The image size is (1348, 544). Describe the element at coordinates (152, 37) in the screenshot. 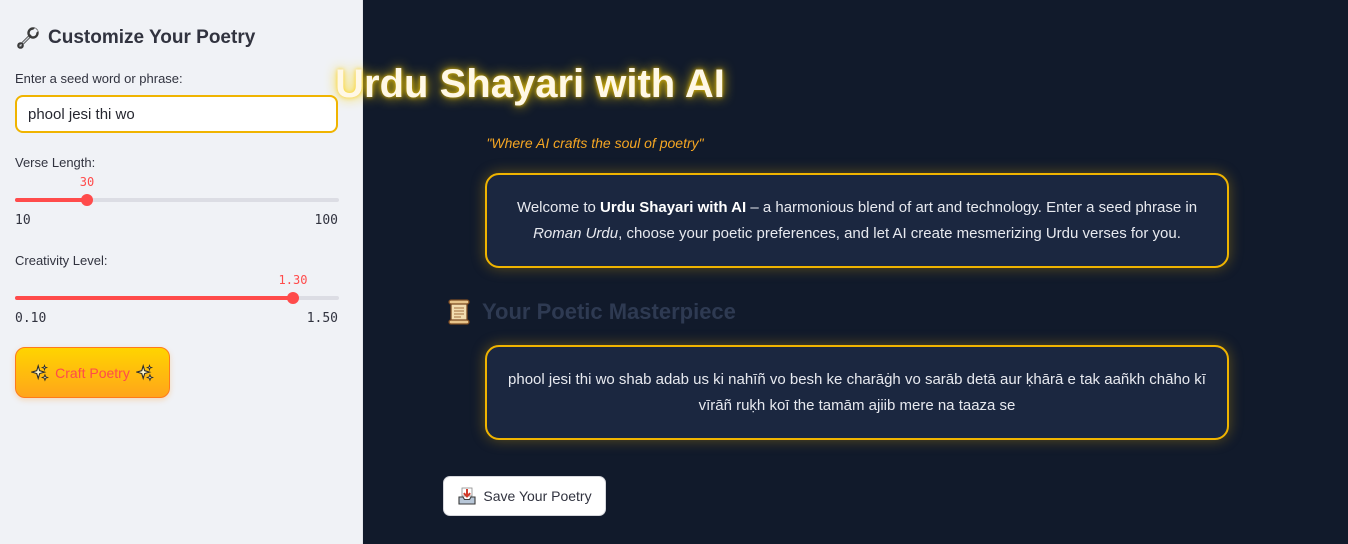

I see `sidebar-title: Customize Your Poetry` at that location.